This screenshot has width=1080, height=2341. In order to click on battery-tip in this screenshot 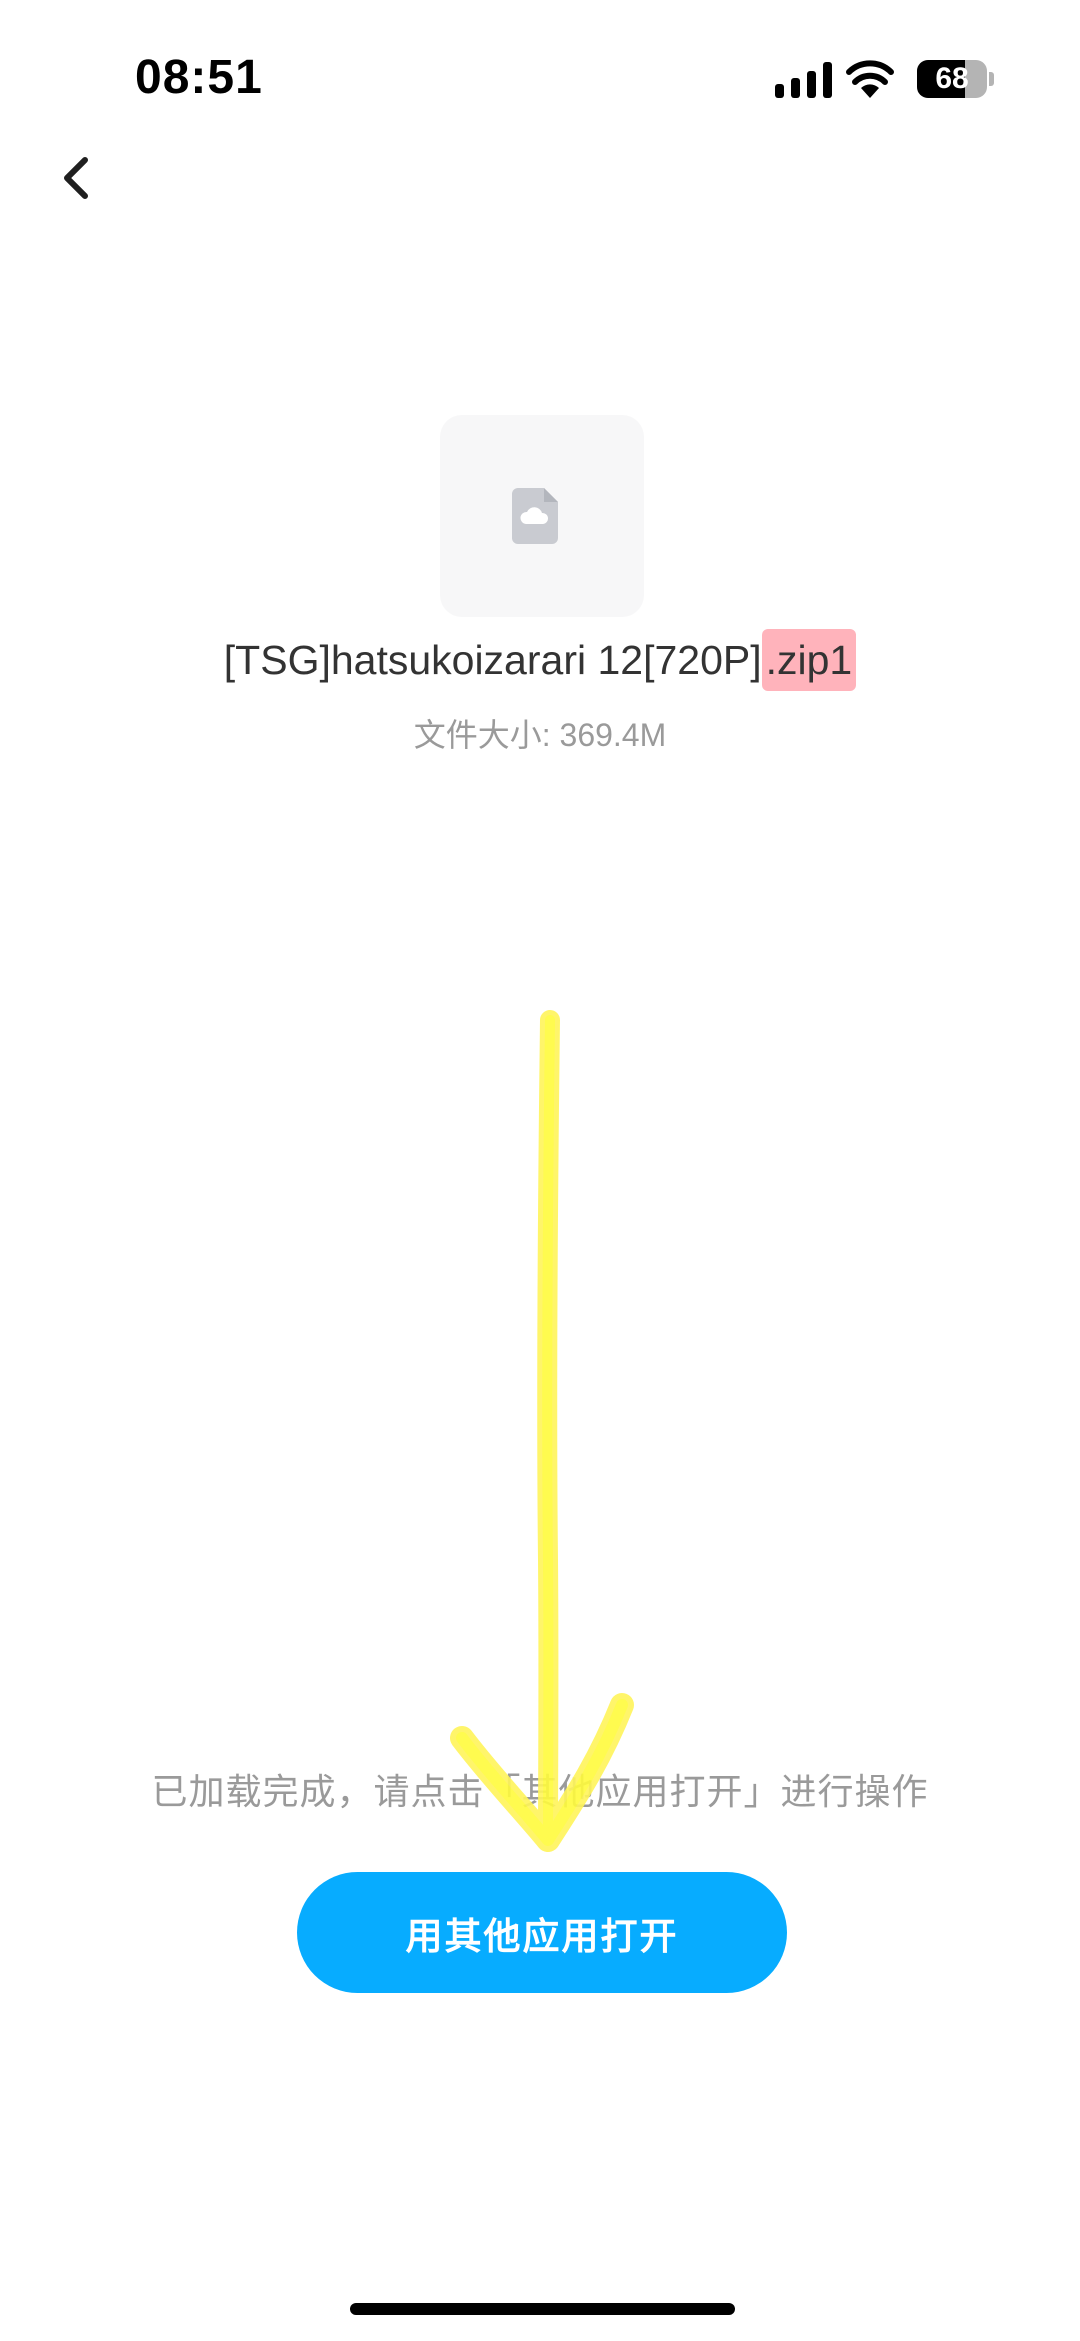, I will do `click(991, 79)`.